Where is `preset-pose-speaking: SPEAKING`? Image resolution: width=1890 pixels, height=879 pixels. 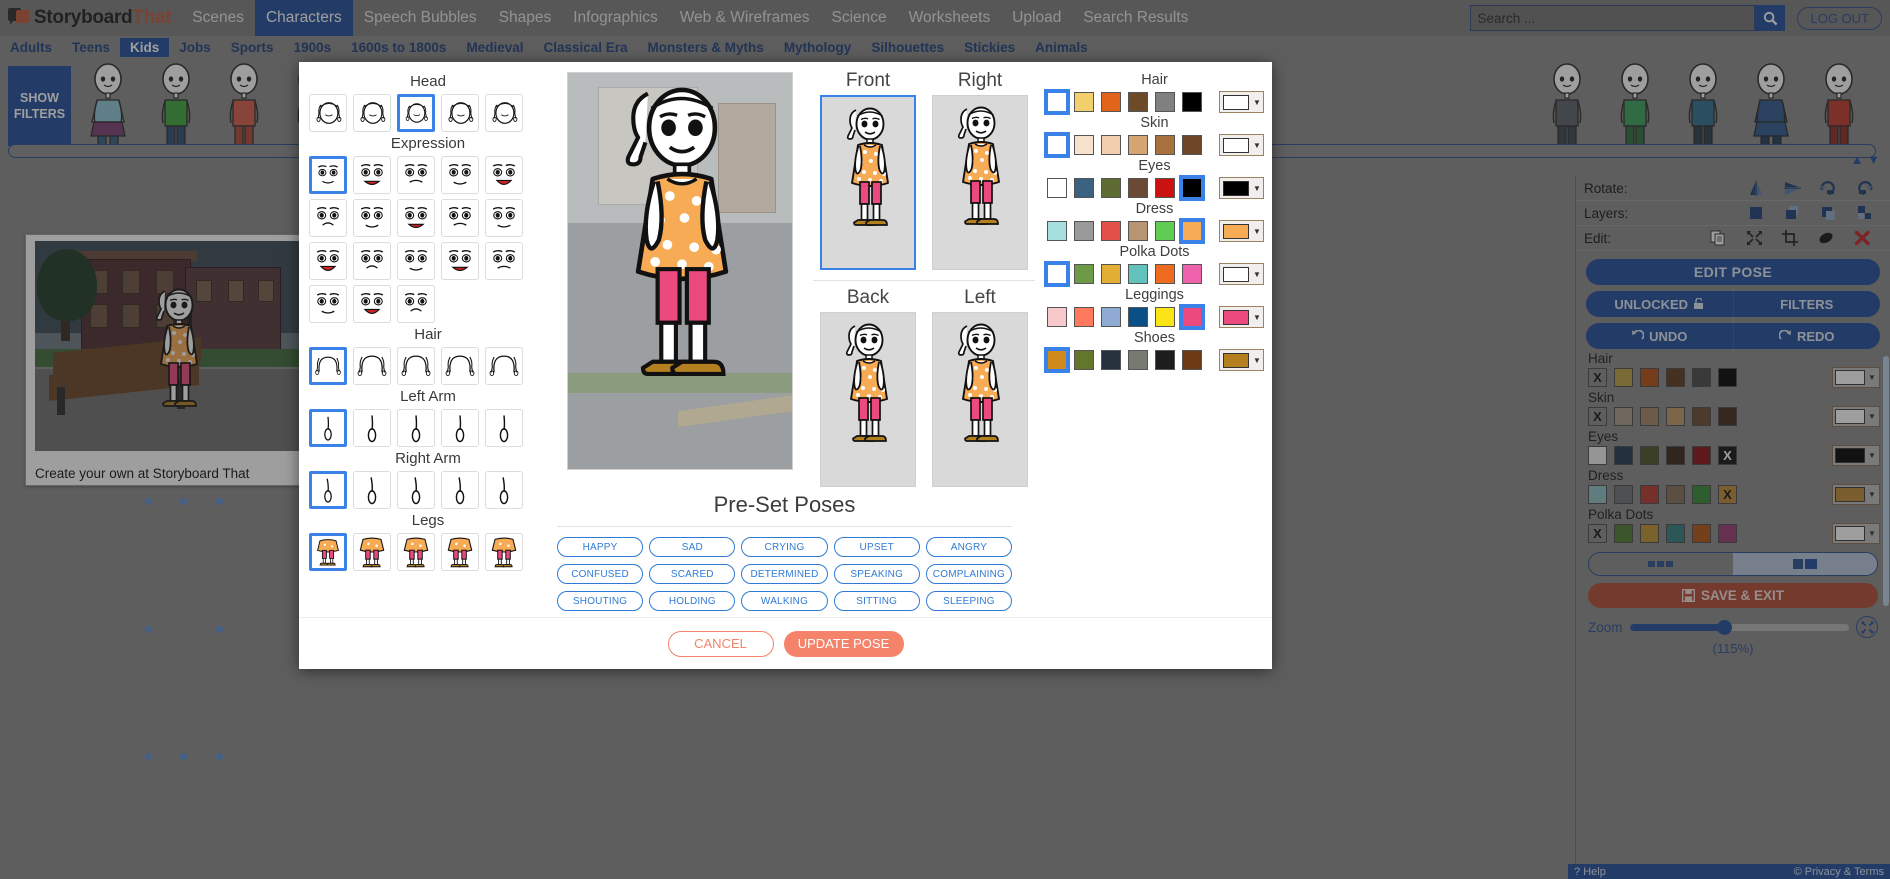 preset-pose-speaking: SPEAKING is located at coordinates (876, 574).